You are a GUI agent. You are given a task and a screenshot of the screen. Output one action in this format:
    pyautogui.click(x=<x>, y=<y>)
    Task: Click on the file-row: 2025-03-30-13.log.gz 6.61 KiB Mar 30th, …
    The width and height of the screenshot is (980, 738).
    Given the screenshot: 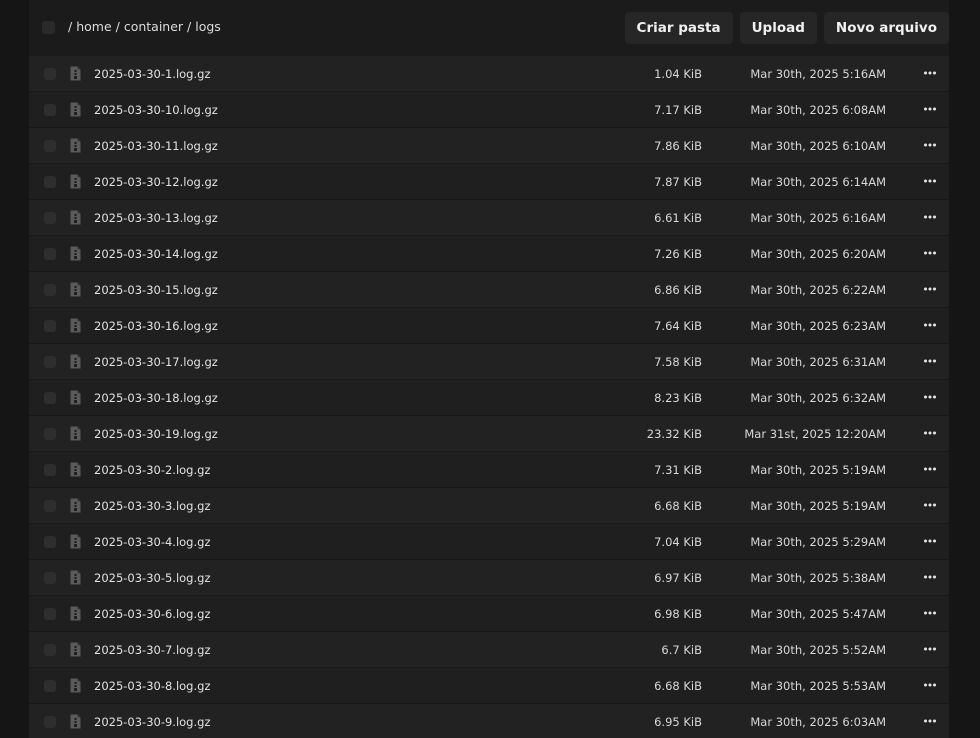 What is the action you would take?
    pyautogui.click(x=489, y=218)
    